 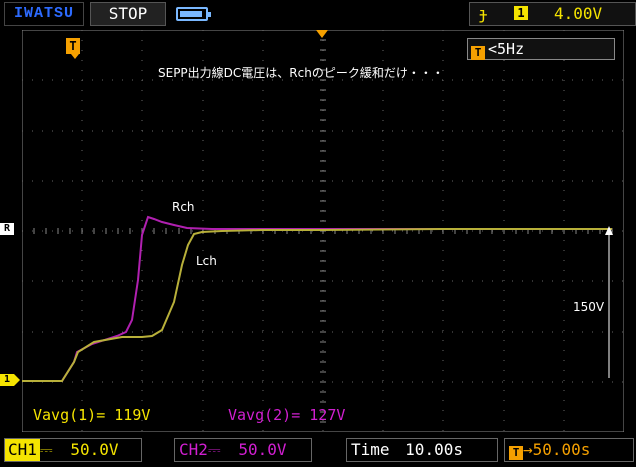 I want to click on frequency-value: <5Hz, so click(x=506, y=49).